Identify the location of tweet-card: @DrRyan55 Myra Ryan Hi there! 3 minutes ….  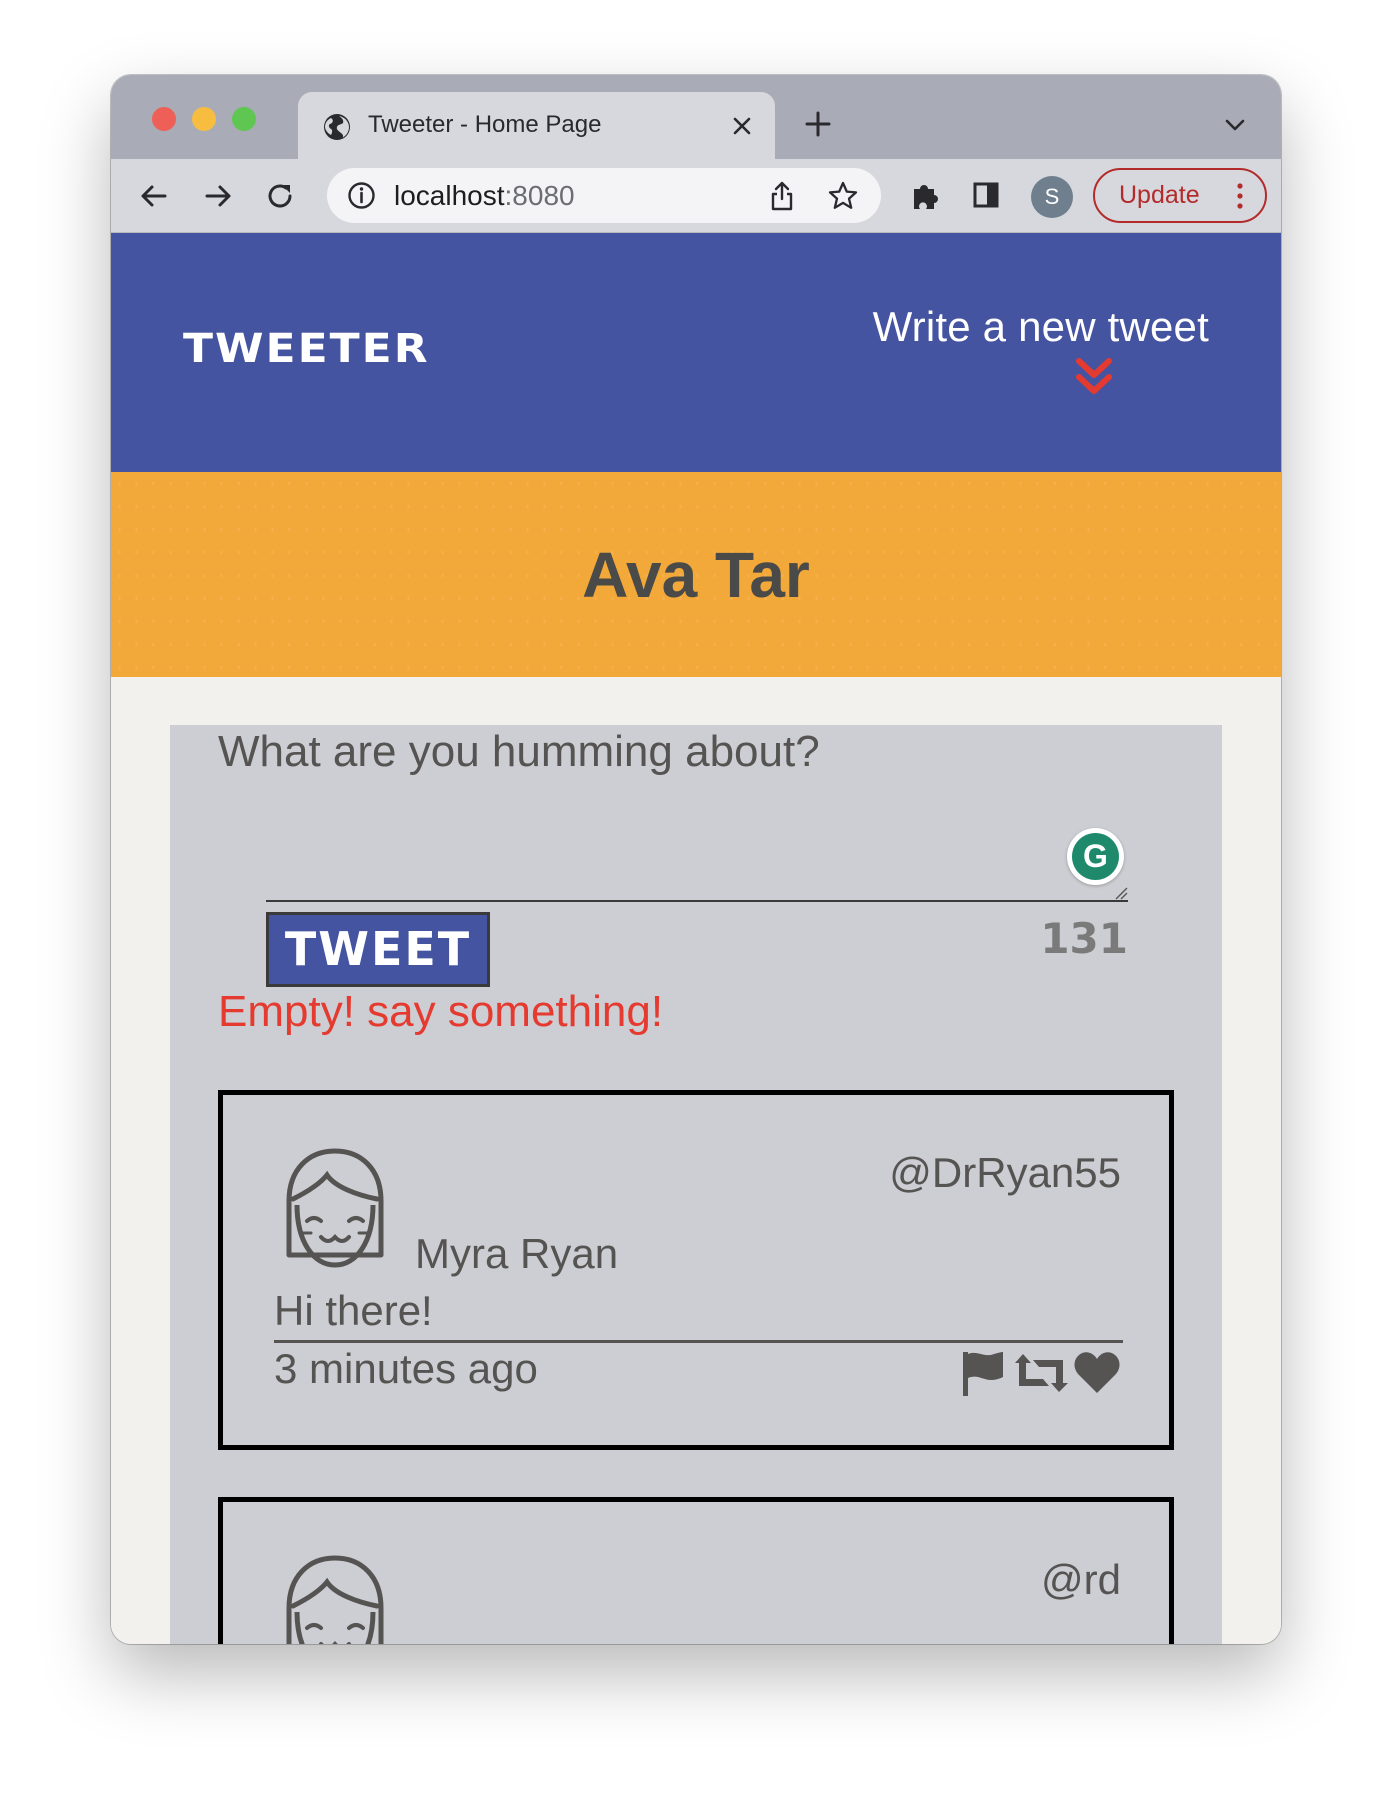
(696, 1270).